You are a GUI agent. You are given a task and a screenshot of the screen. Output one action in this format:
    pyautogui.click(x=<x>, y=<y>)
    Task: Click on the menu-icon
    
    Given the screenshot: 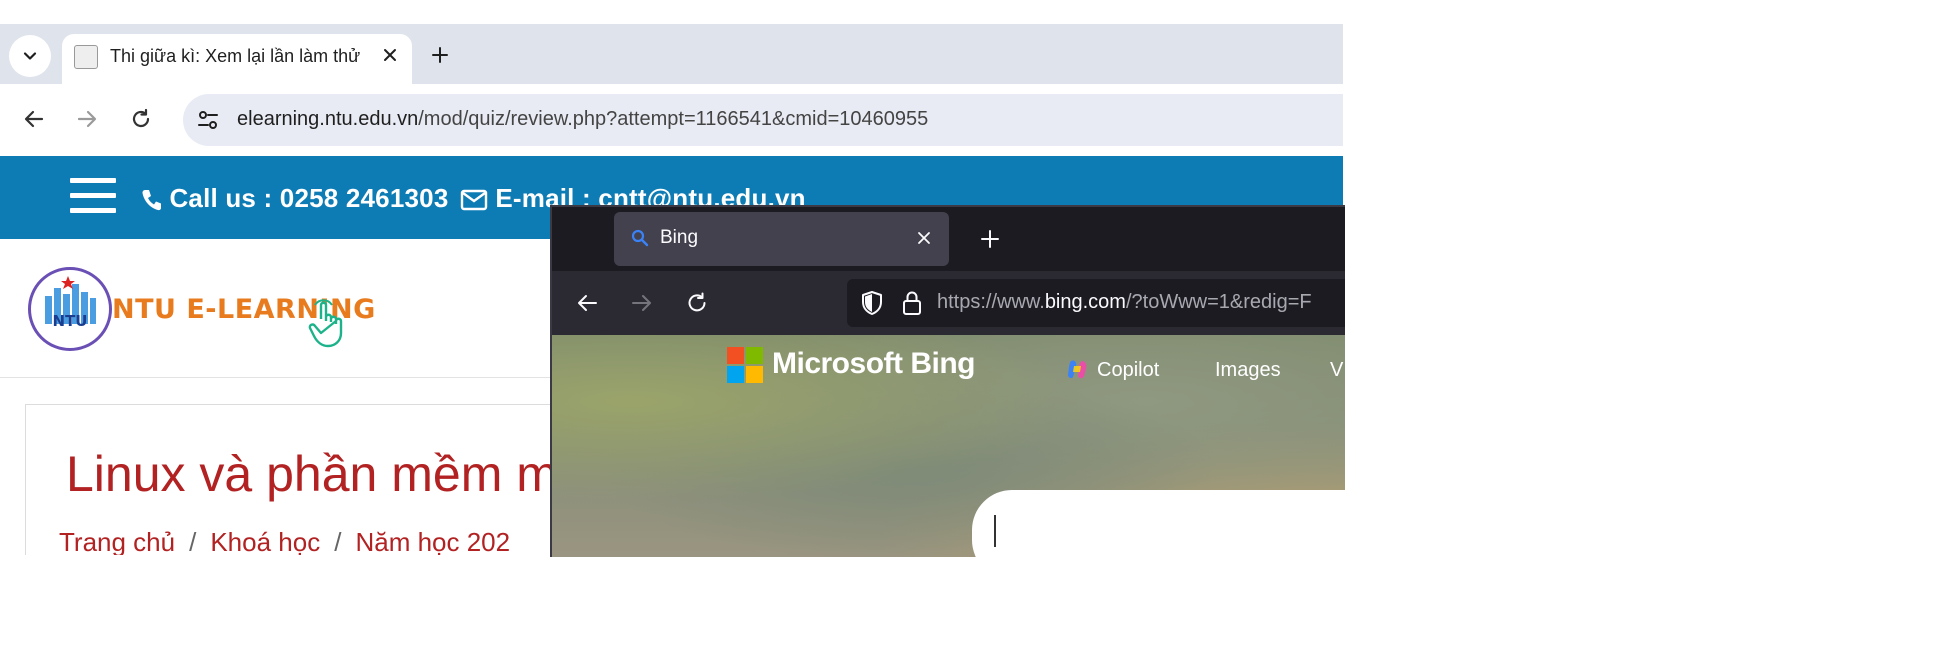 What is the action you would take?
    pyautogui.click(x=93, y=196)
    